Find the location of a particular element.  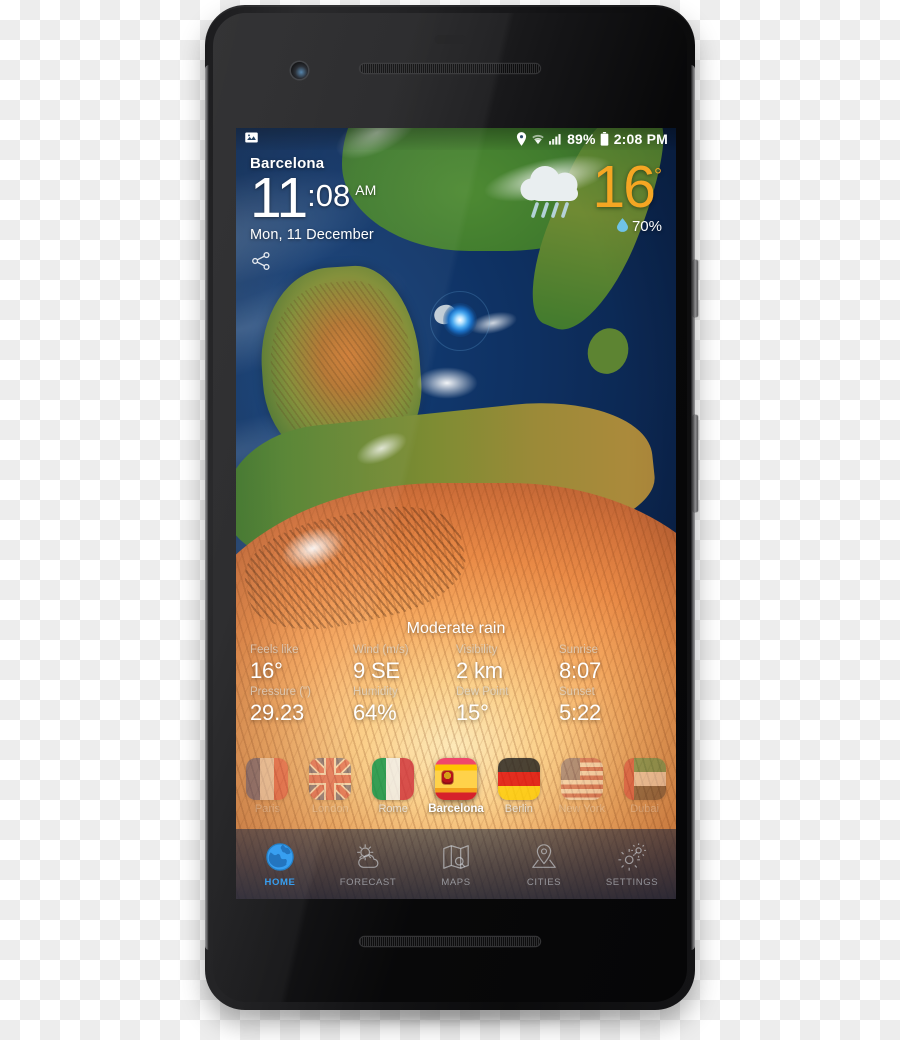

detail-value: 64% is located at coordinates (375, 713).